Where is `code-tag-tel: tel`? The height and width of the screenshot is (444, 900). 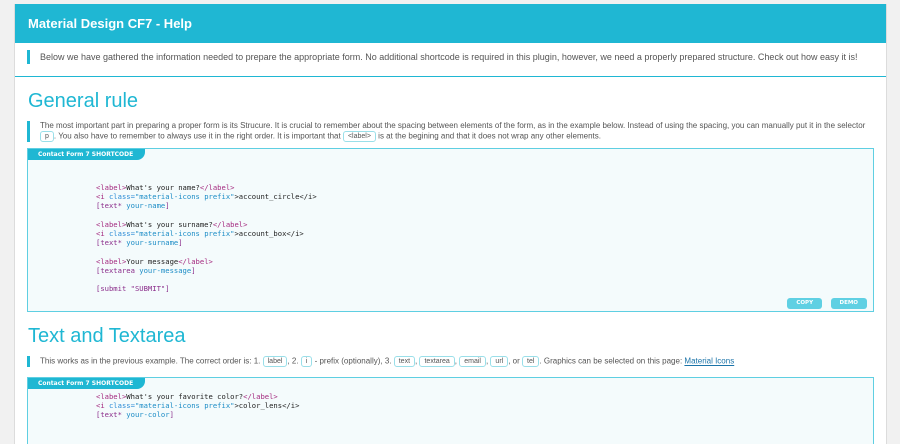 code-tag-tel: tel is located at coordinates (531, 361).